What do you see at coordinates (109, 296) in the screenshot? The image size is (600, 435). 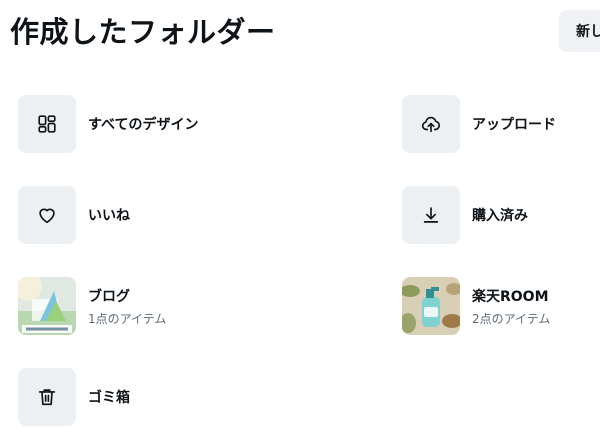 I see `folder-label: ブログ` at bounding box center [109, 296].